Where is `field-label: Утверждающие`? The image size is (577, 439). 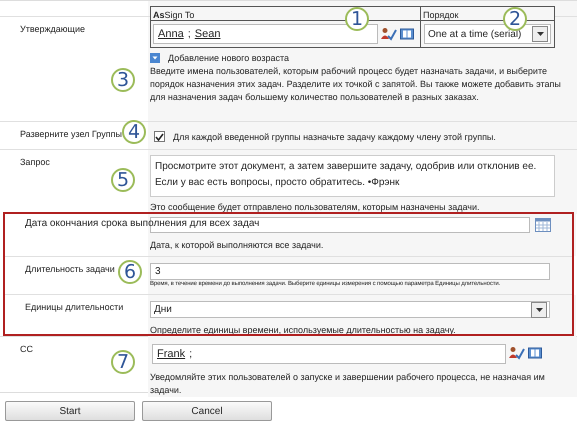 field-label: Утверждающие is located at coordinates (52, 29).